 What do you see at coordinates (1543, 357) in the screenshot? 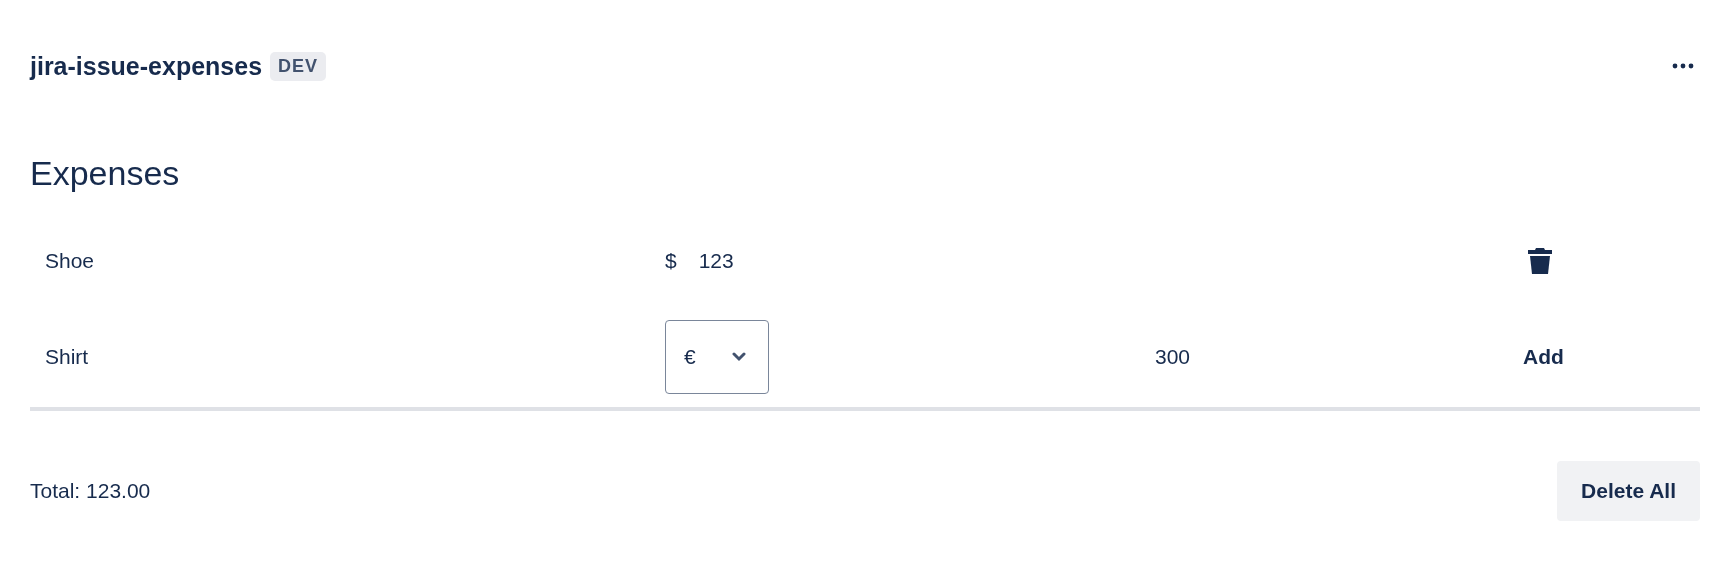
I see `add-button: Add` at bounding box center [1543, 357].